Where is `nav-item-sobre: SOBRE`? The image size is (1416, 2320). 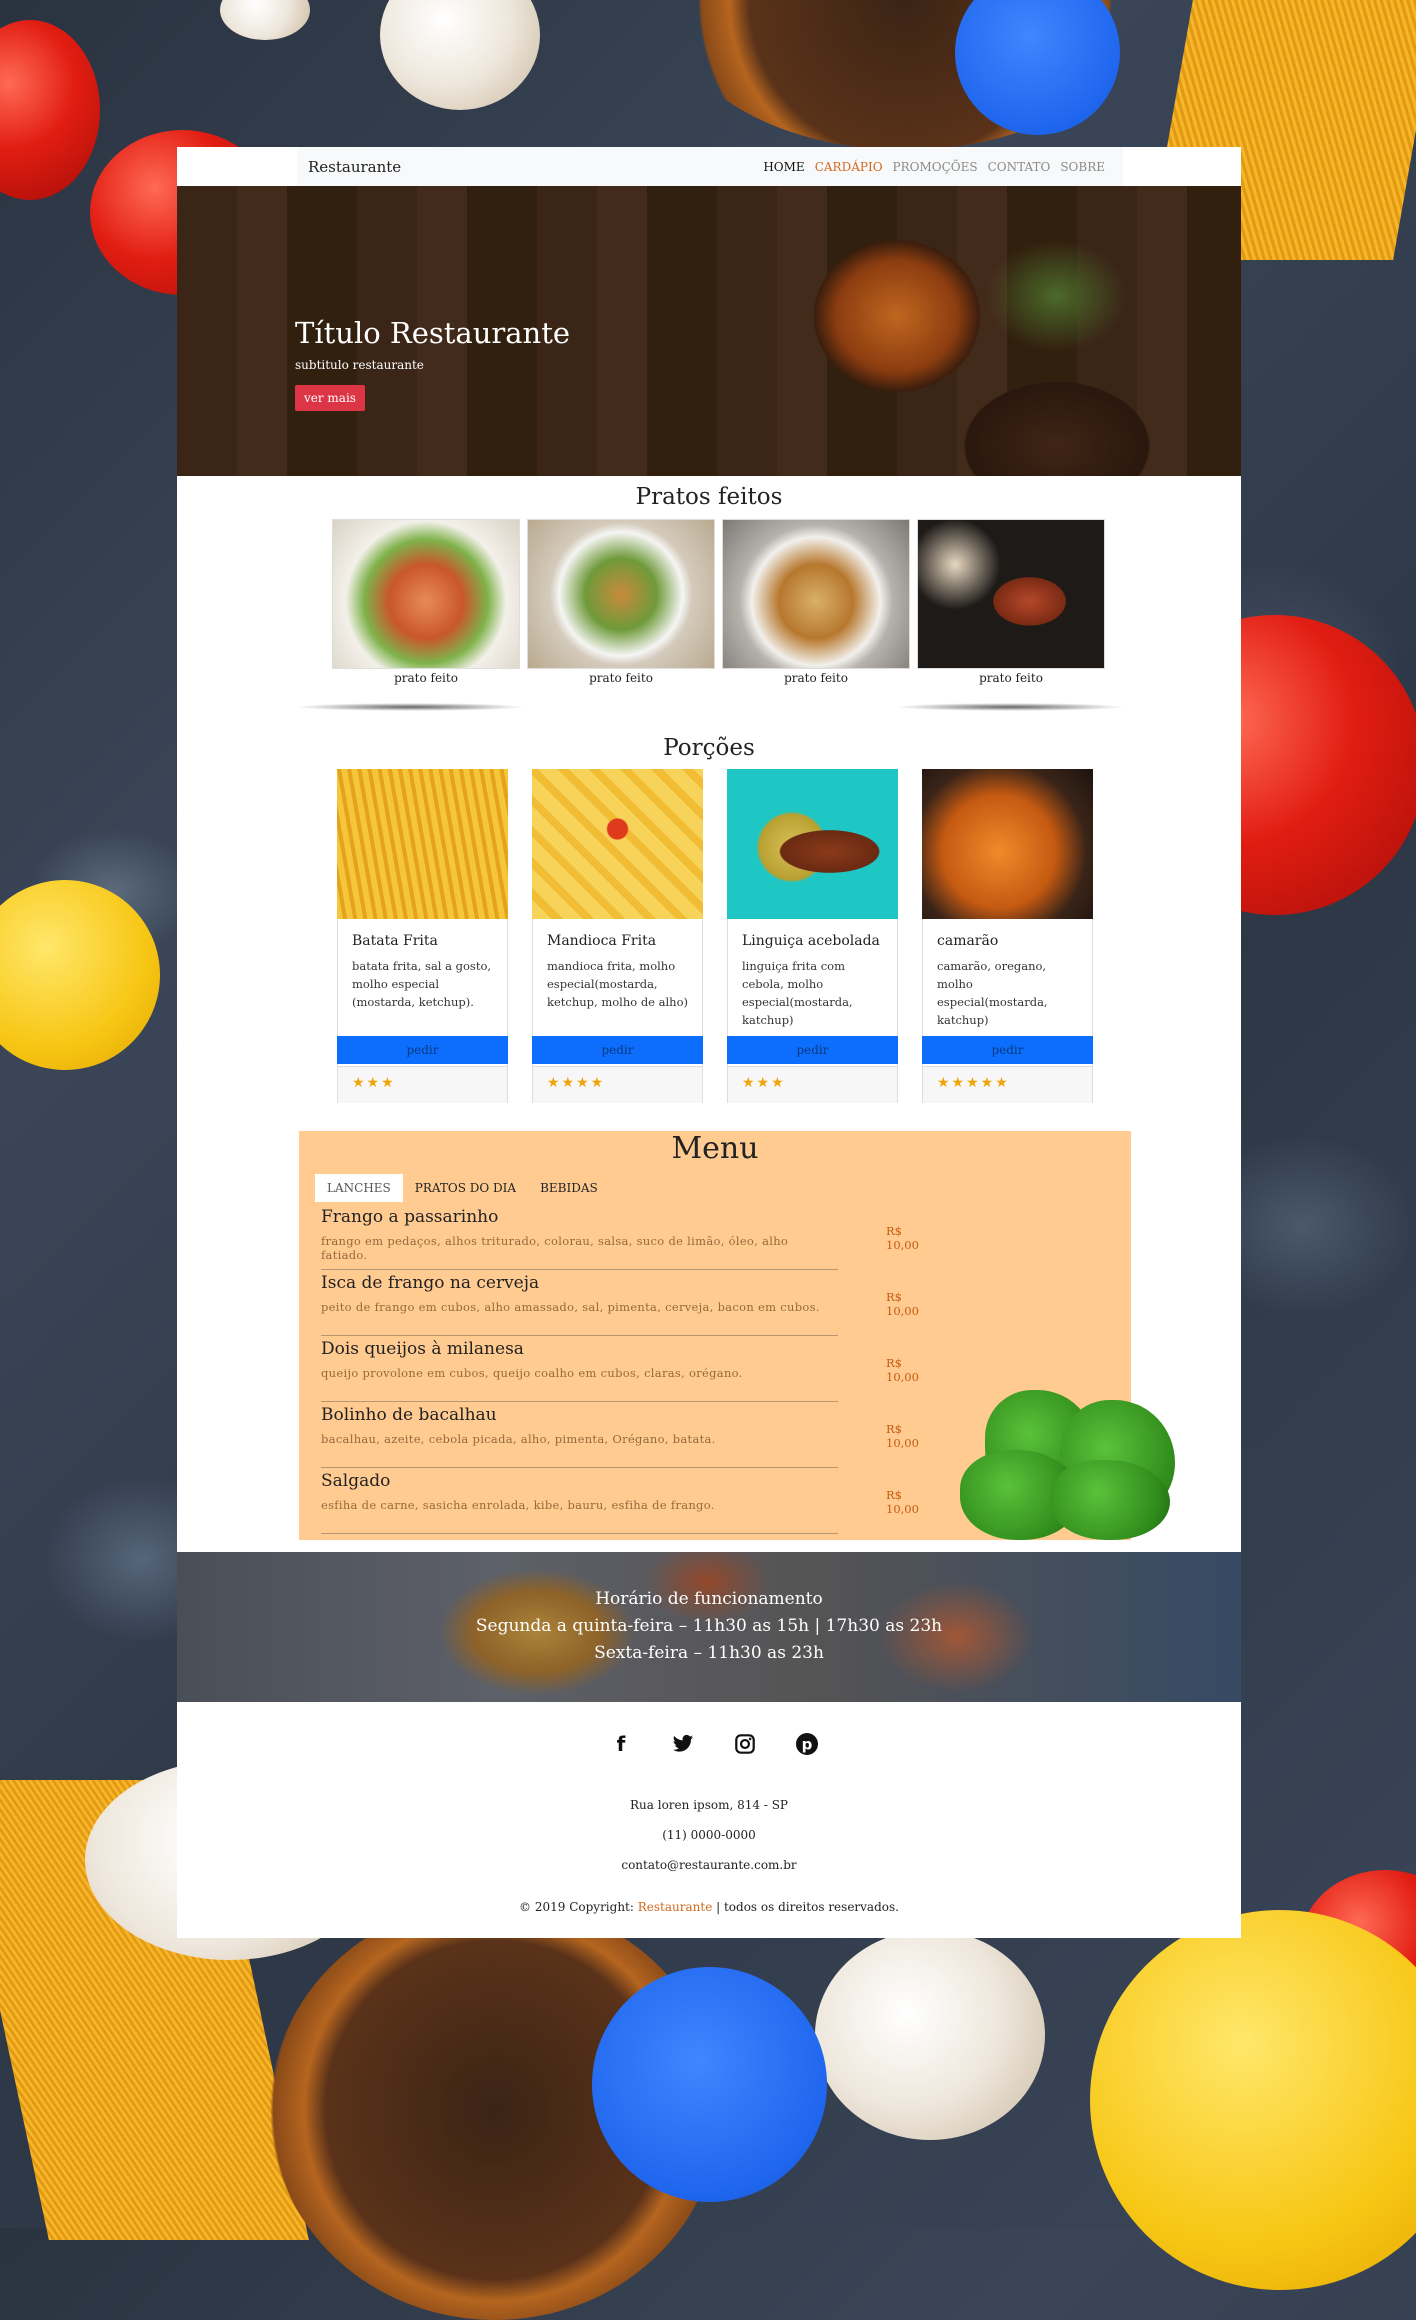
nav-item-sobre: SOBRE is located at coordinates (1082, 167).